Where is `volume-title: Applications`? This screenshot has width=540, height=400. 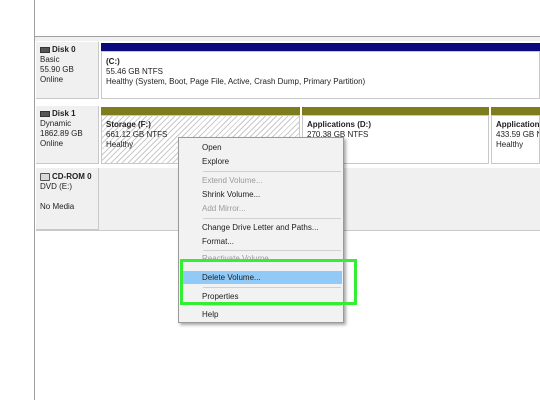
volume-title: Applications is located at coordinates (518, 124).